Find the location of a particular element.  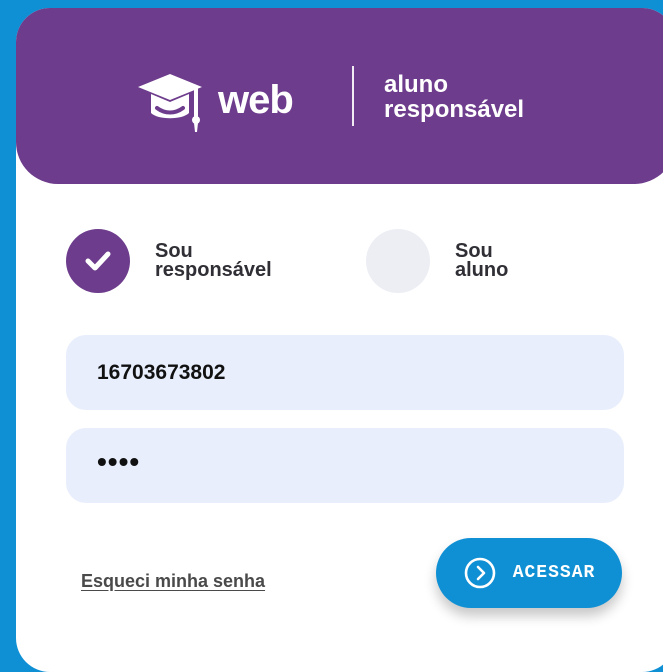

brand-logo: web is located at coordinates (214, 101).